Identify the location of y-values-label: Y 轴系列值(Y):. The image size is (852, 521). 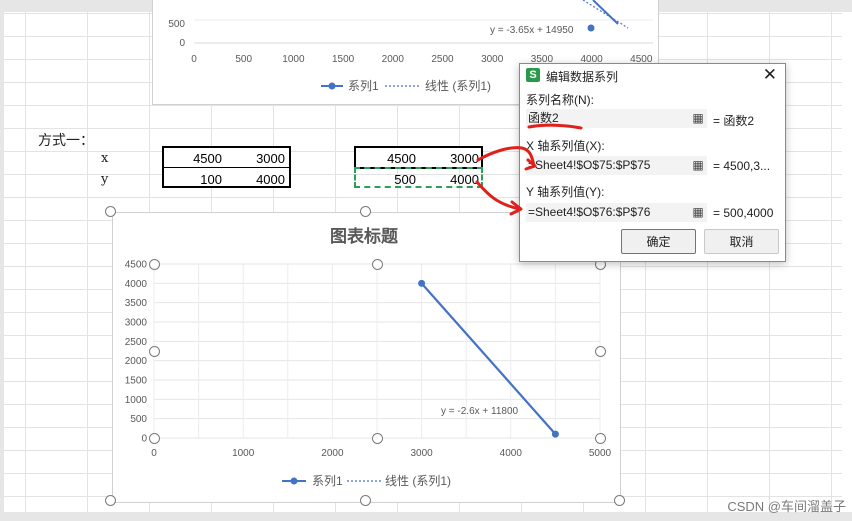
(565, 192).